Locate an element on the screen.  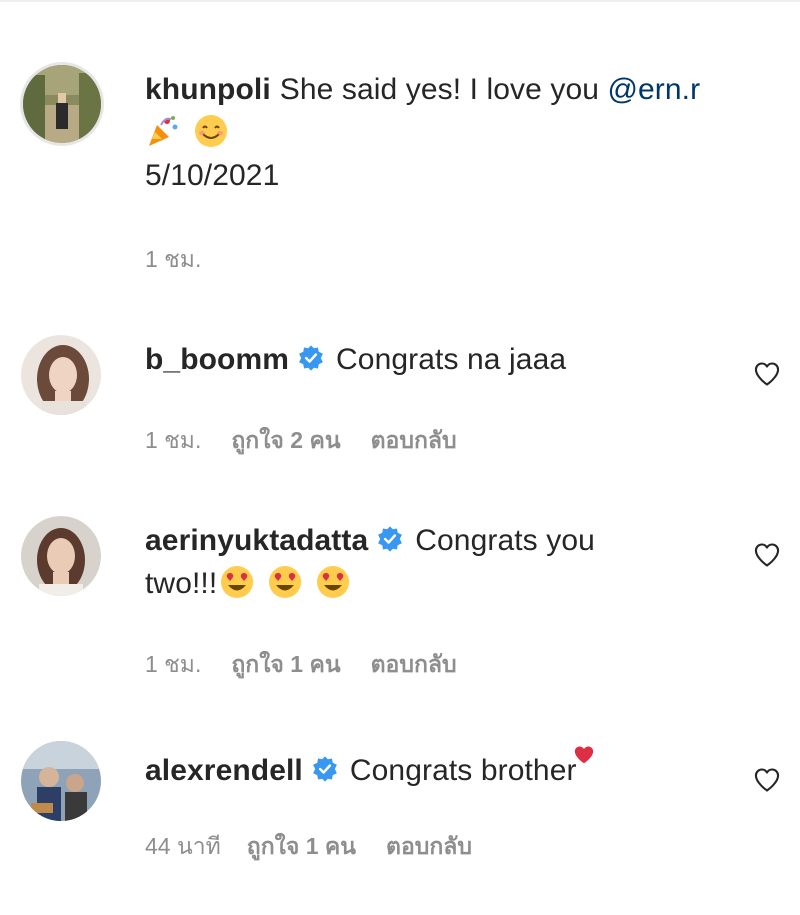
comment-username: aerinyuktadatta is located at coordinates (256, 540).